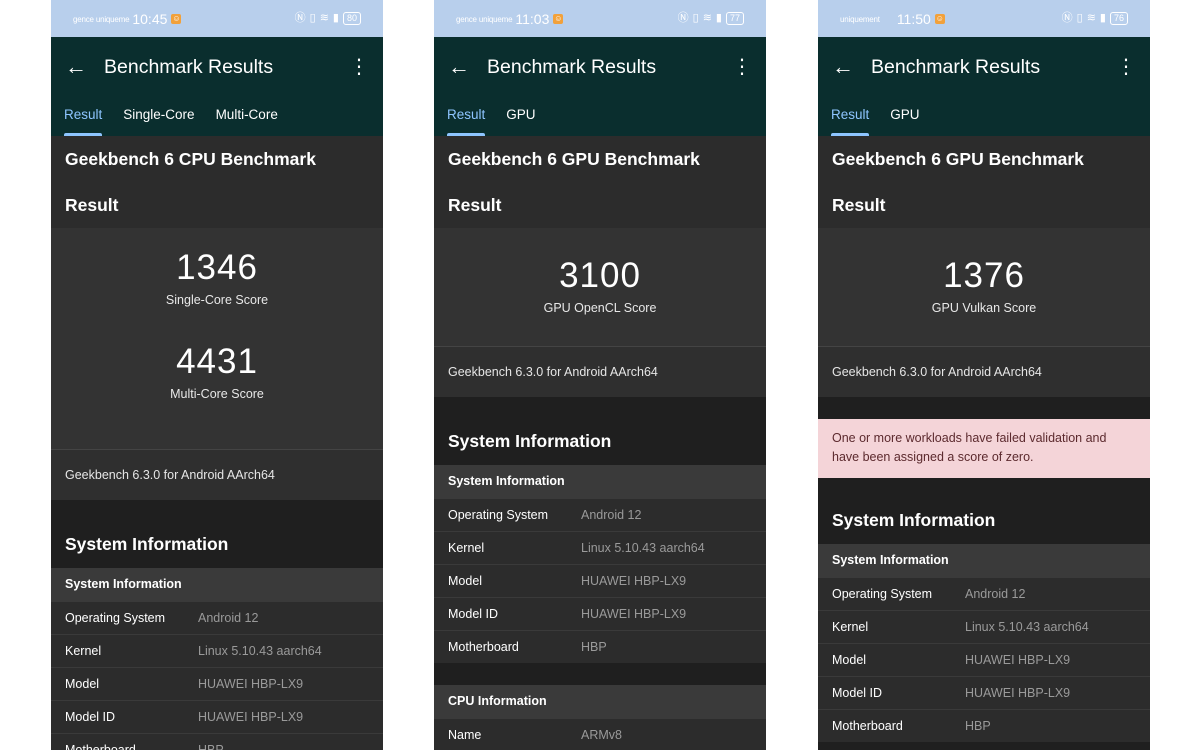 Image resolution: width=1200 pixels, height=750 pixels. I want to click on notification-icon: ☺, so click(176, 19).